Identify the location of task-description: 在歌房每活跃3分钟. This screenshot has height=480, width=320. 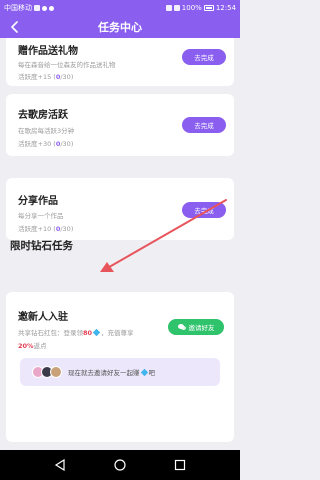
(46, 131).